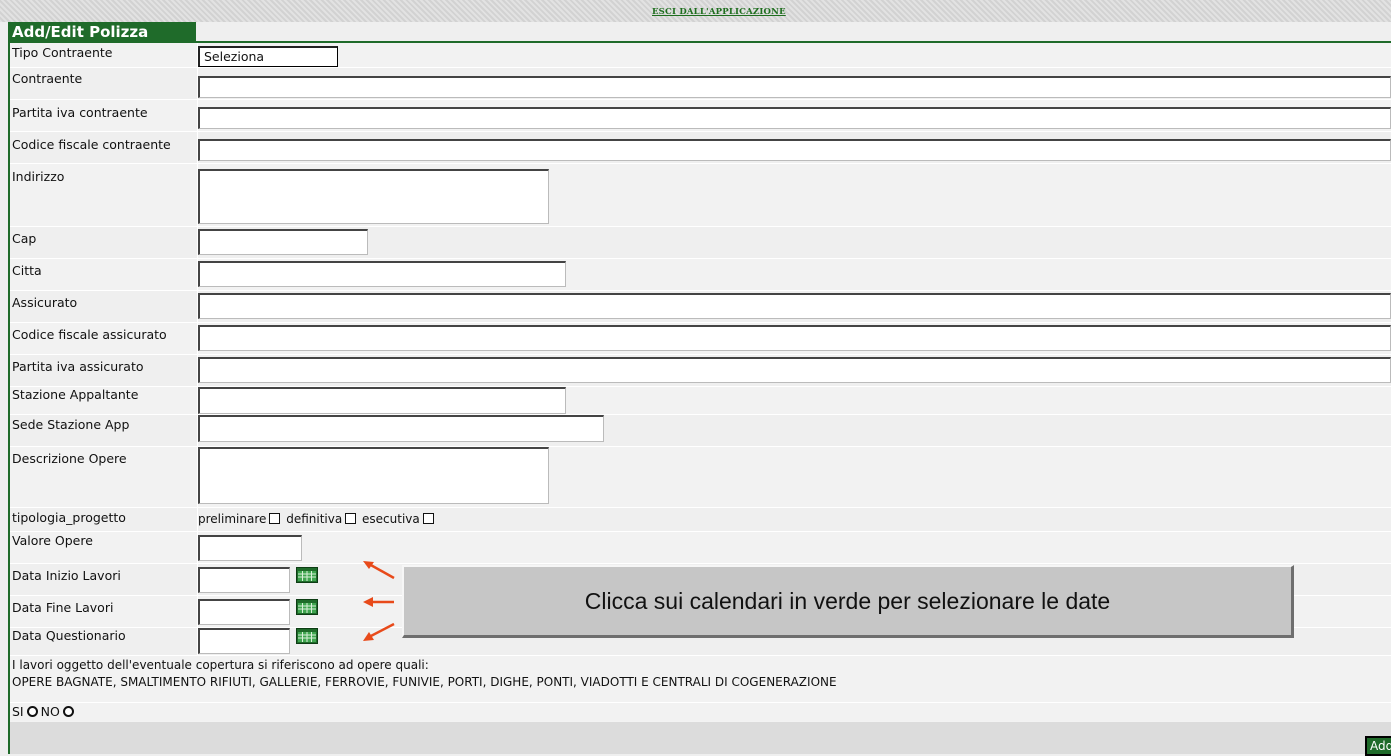 Image resolution: width=1391 pixels, height=756 pixels. What do you see at coordinates (700, 55) in the screenshot?
I see `row-tipo-contraente: Tipo Contraente Seleziona` at bounding box center [700, 55].